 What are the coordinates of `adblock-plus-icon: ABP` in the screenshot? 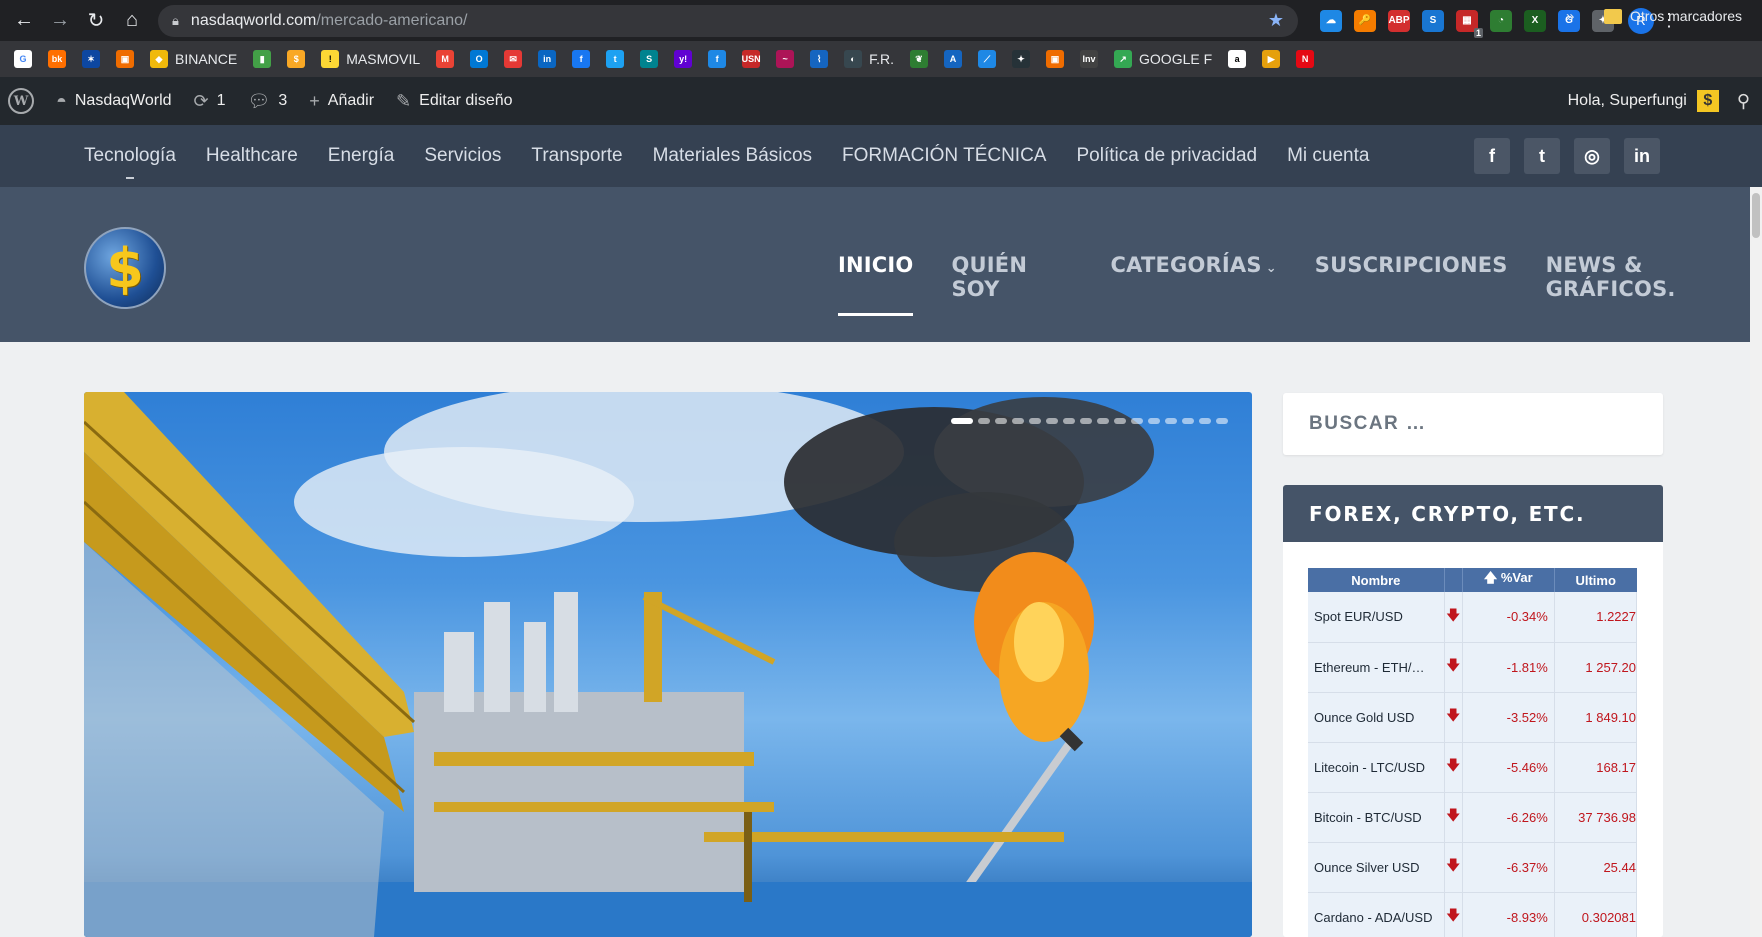 It's located at (1399, 20).